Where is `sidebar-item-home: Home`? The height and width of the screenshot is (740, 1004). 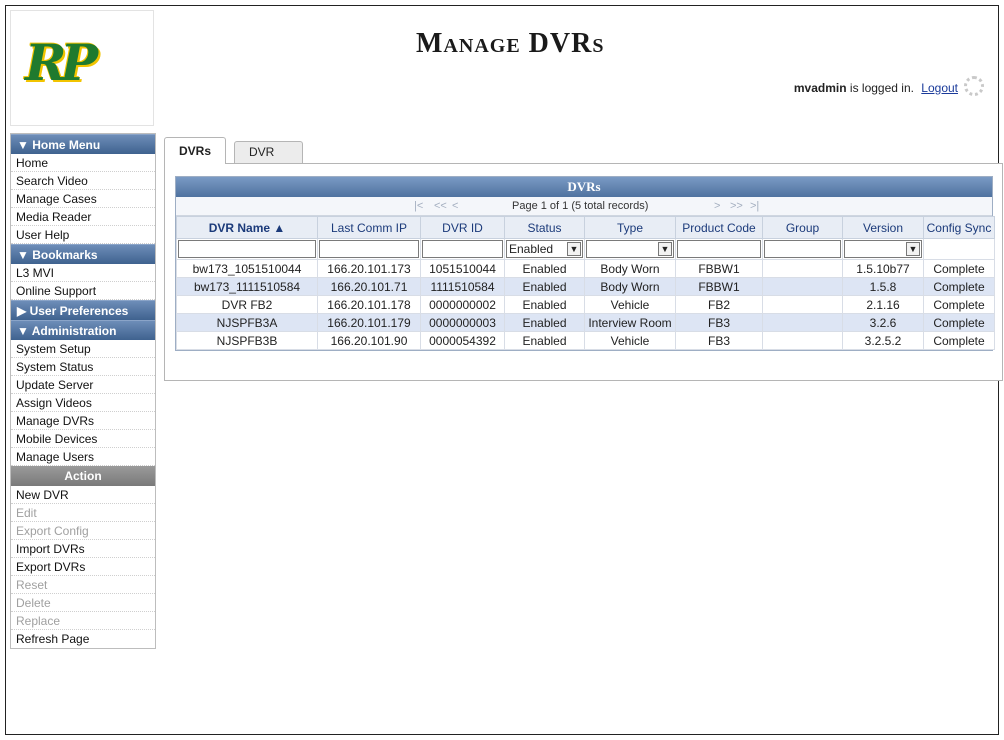 sidebar-item-home: Home is located at coordinates (83, 163).